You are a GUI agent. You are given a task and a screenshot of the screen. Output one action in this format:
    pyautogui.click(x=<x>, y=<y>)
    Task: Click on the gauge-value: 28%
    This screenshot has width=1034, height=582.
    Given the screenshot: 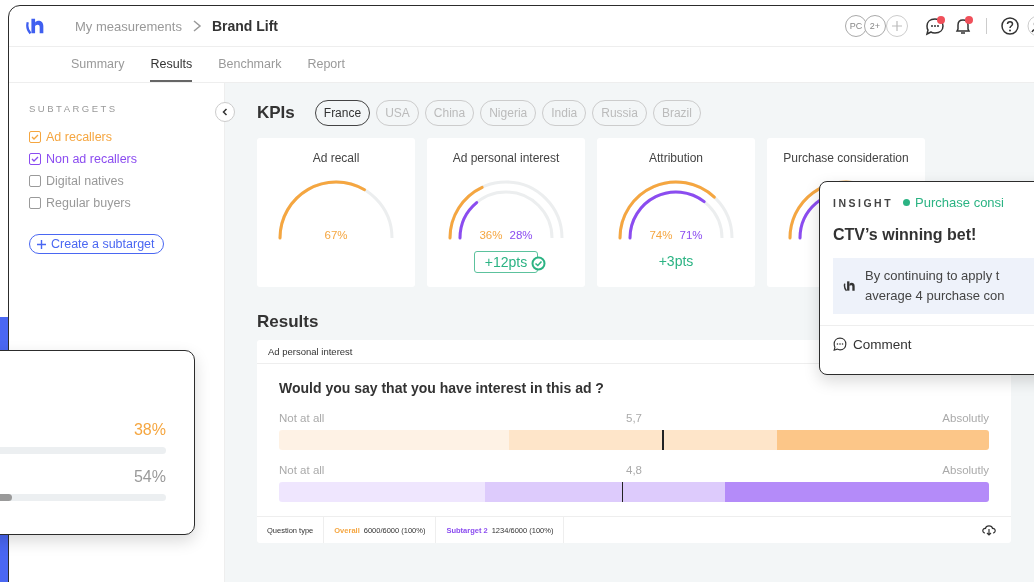 What is the action you would take?
    pyautogui.click(x=521, y=235)
    